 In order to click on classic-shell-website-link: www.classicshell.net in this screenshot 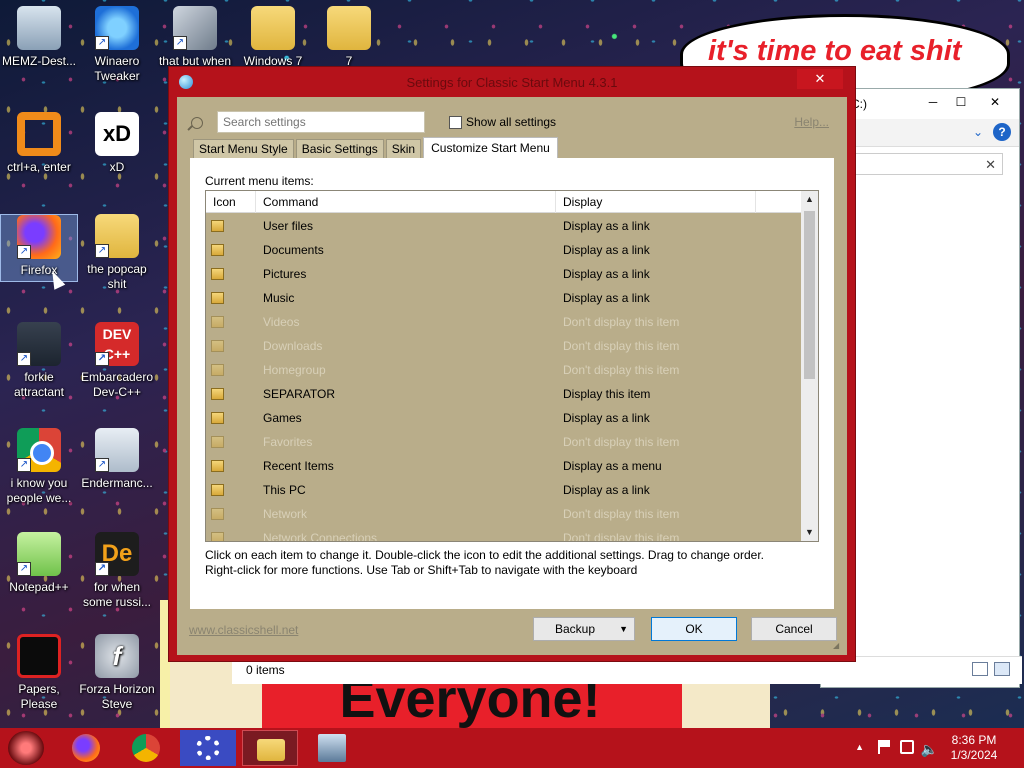, I will do `click(243, 630)`.